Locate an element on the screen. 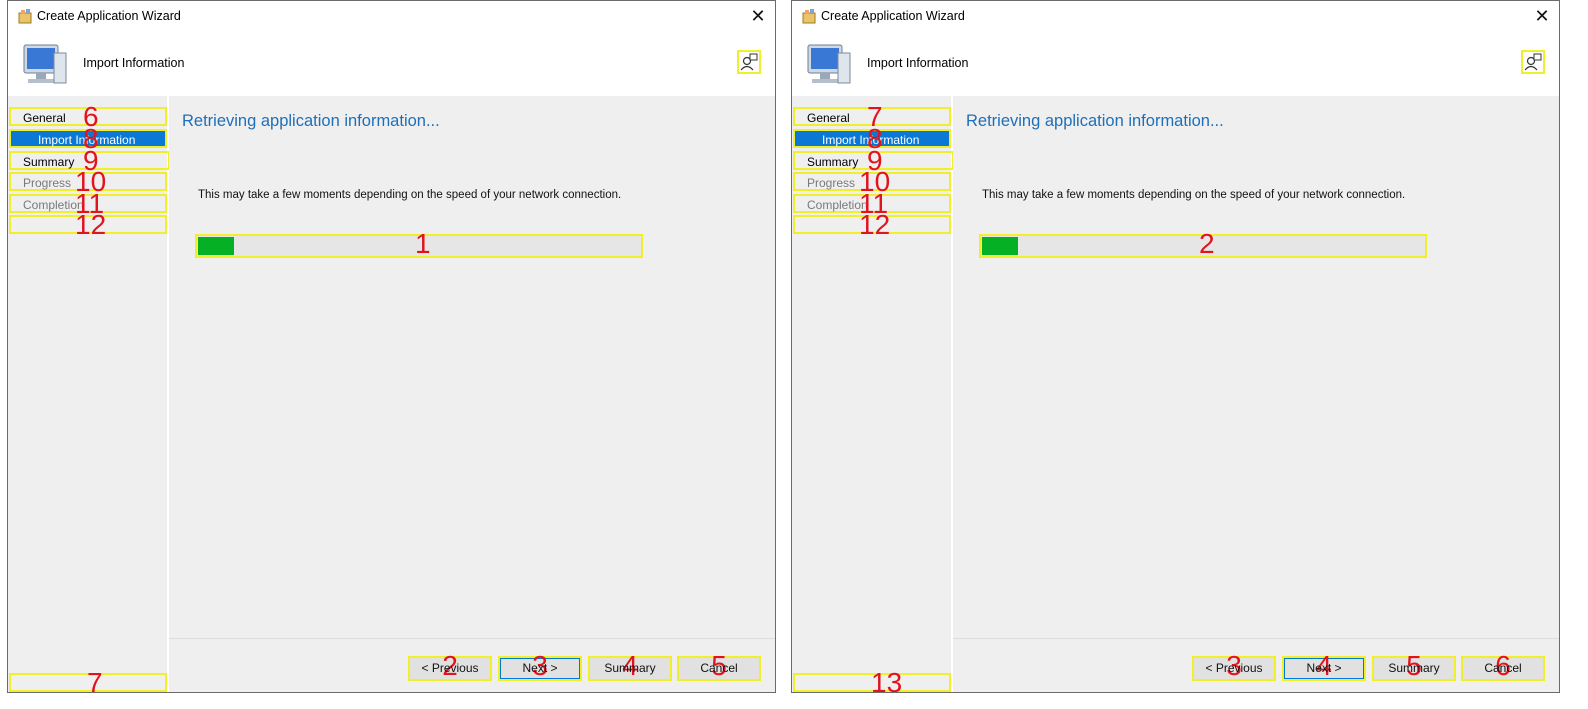  nav-bottom-area: 13 is located at coordinates (872, 680).